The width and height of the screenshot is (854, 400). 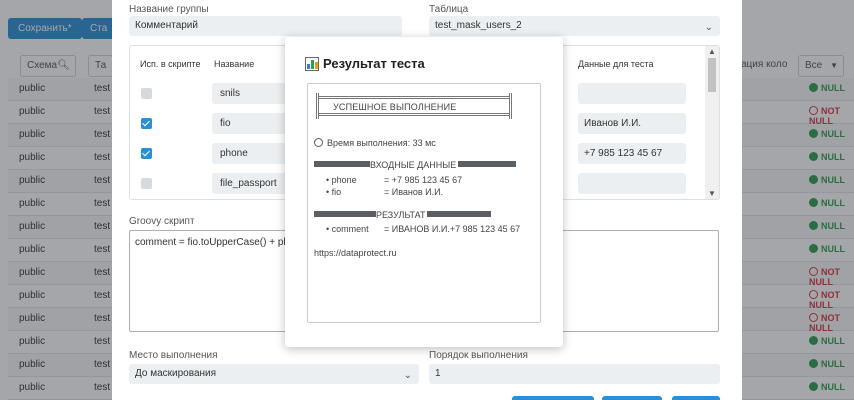 I want to click on scroll-up-icon: ▲, so click(x=712, y=51).